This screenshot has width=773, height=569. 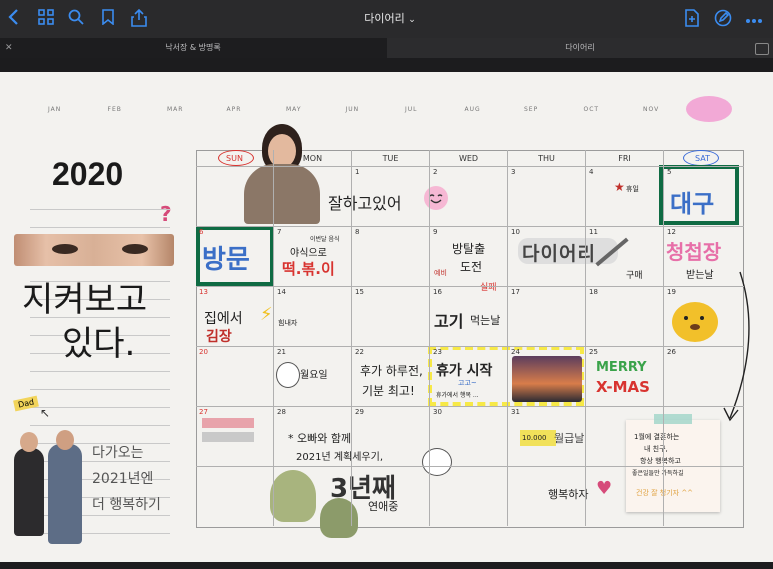 I want to click on day-number: 13, so click(x=203, y=292).